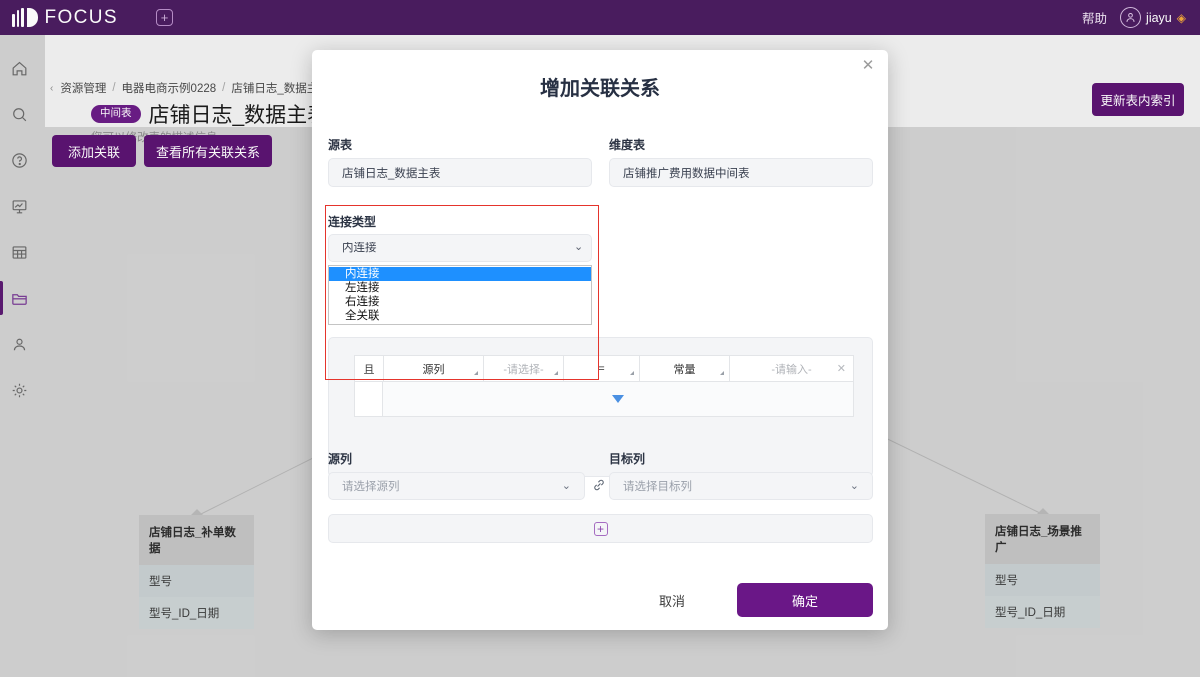 Image resolution: width=1200 pixels, height=677 pixels. What do you see at coordinates (741, 486) in the screenshot?
I see `target-column-select: 请选择目标列 ⌄` at bounding box center [741, 486].